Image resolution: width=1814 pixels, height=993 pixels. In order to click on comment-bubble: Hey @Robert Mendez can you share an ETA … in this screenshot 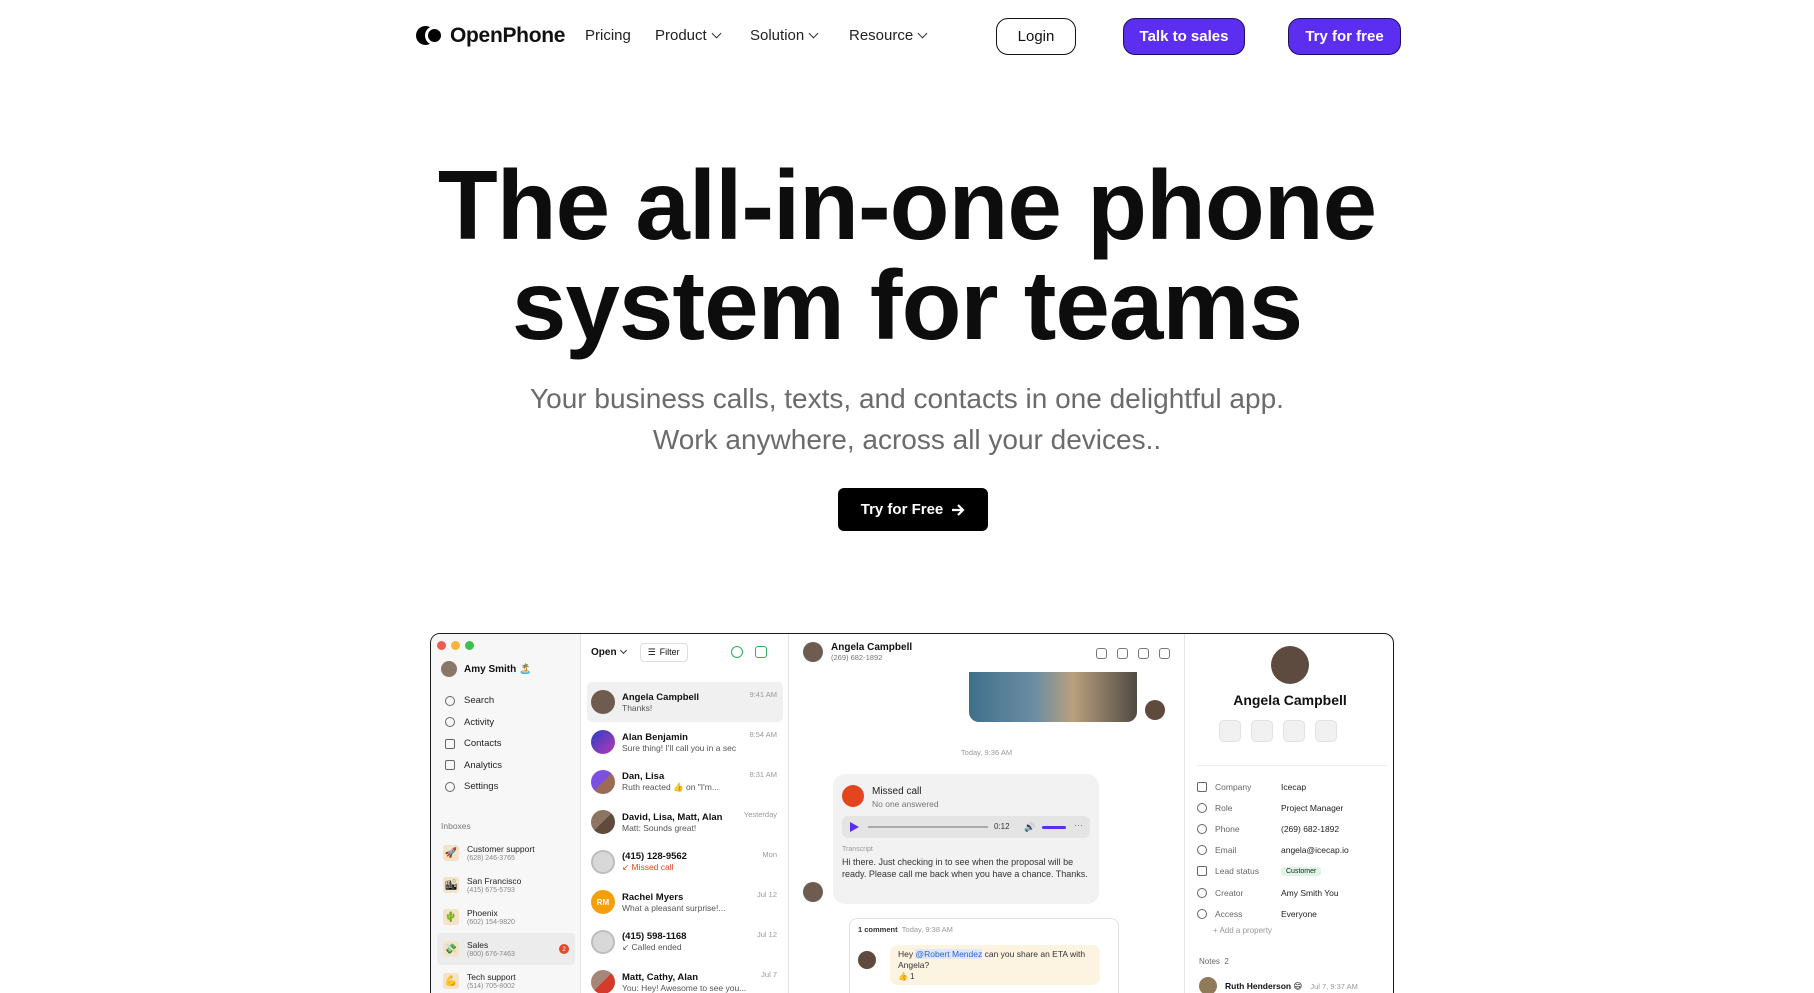, I will do `click(995, 965)`.